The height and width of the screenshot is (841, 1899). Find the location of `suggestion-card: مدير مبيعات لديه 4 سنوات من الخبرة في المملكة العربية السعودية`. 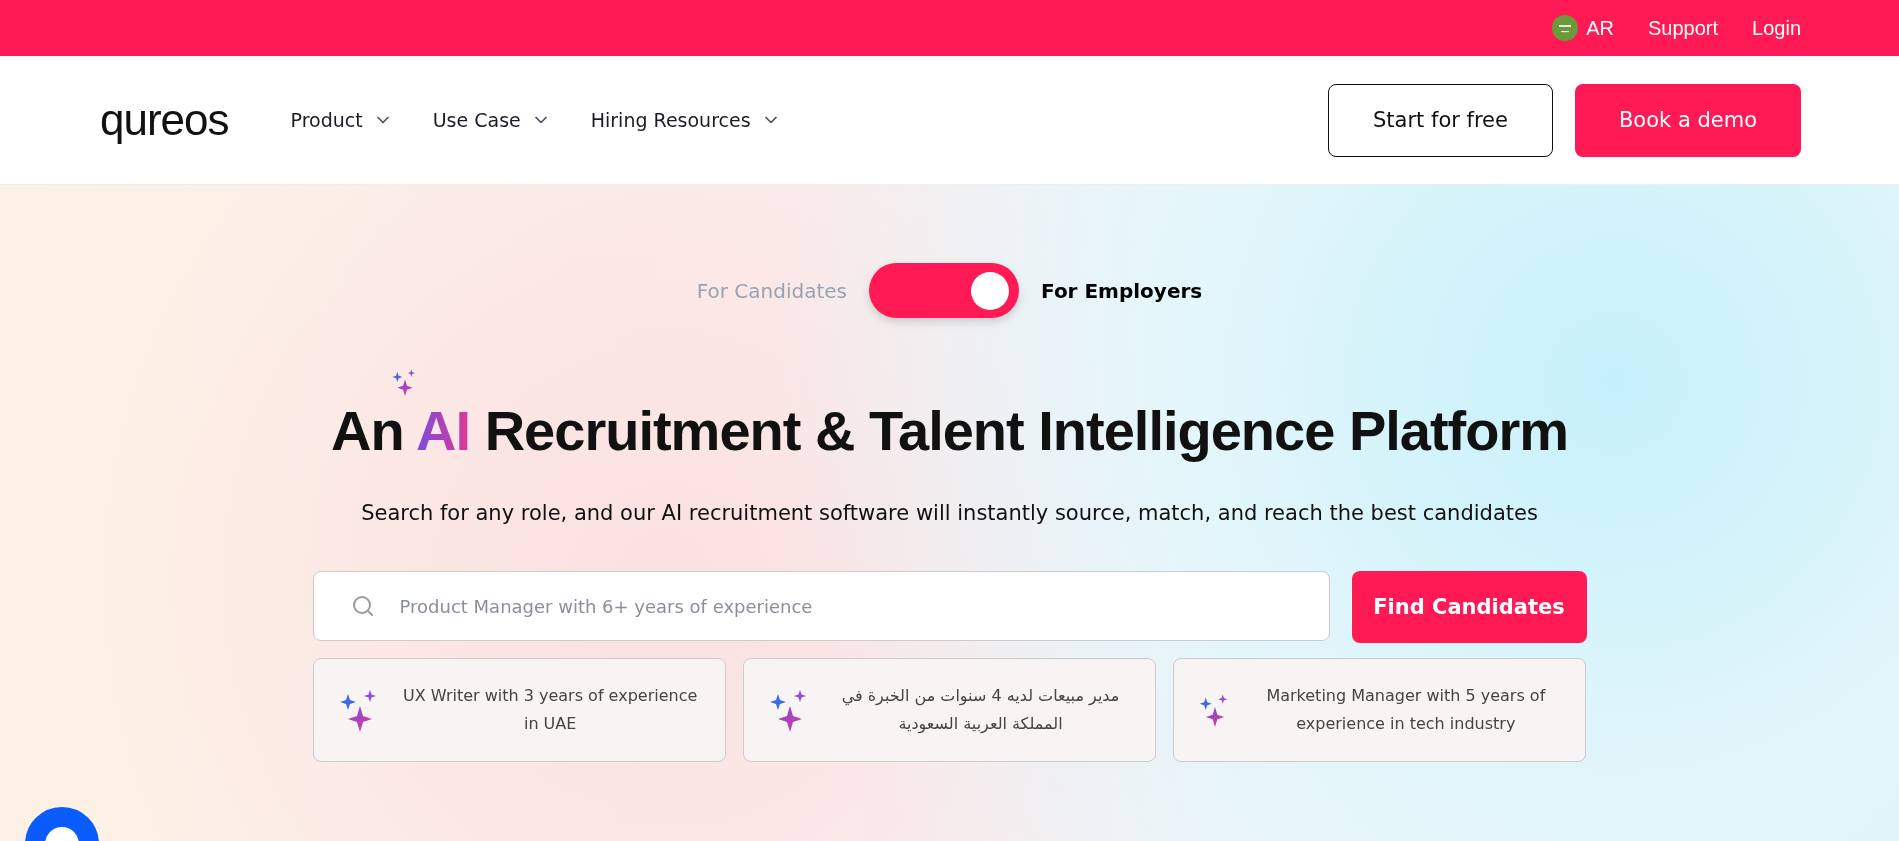

suggestion-card: مدير مبيعات لديه 4 سنوات من الخبرة في المملكة العربية السعودية is located at coordinates (949, 710).